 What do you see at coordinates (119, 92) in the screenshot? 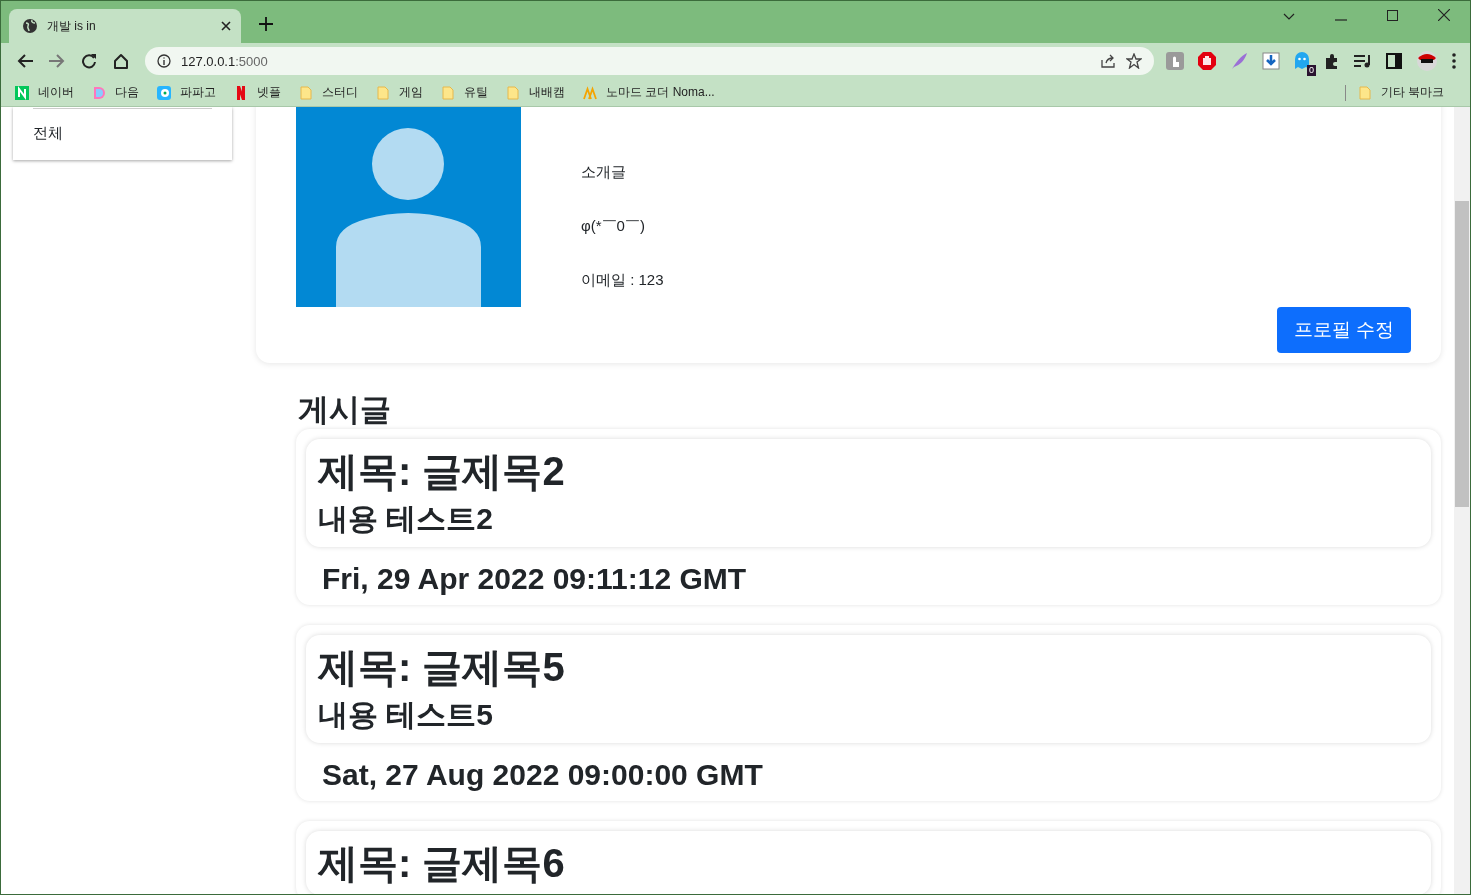
I see `bookmark: 다음` at bounding box center [119, 92].